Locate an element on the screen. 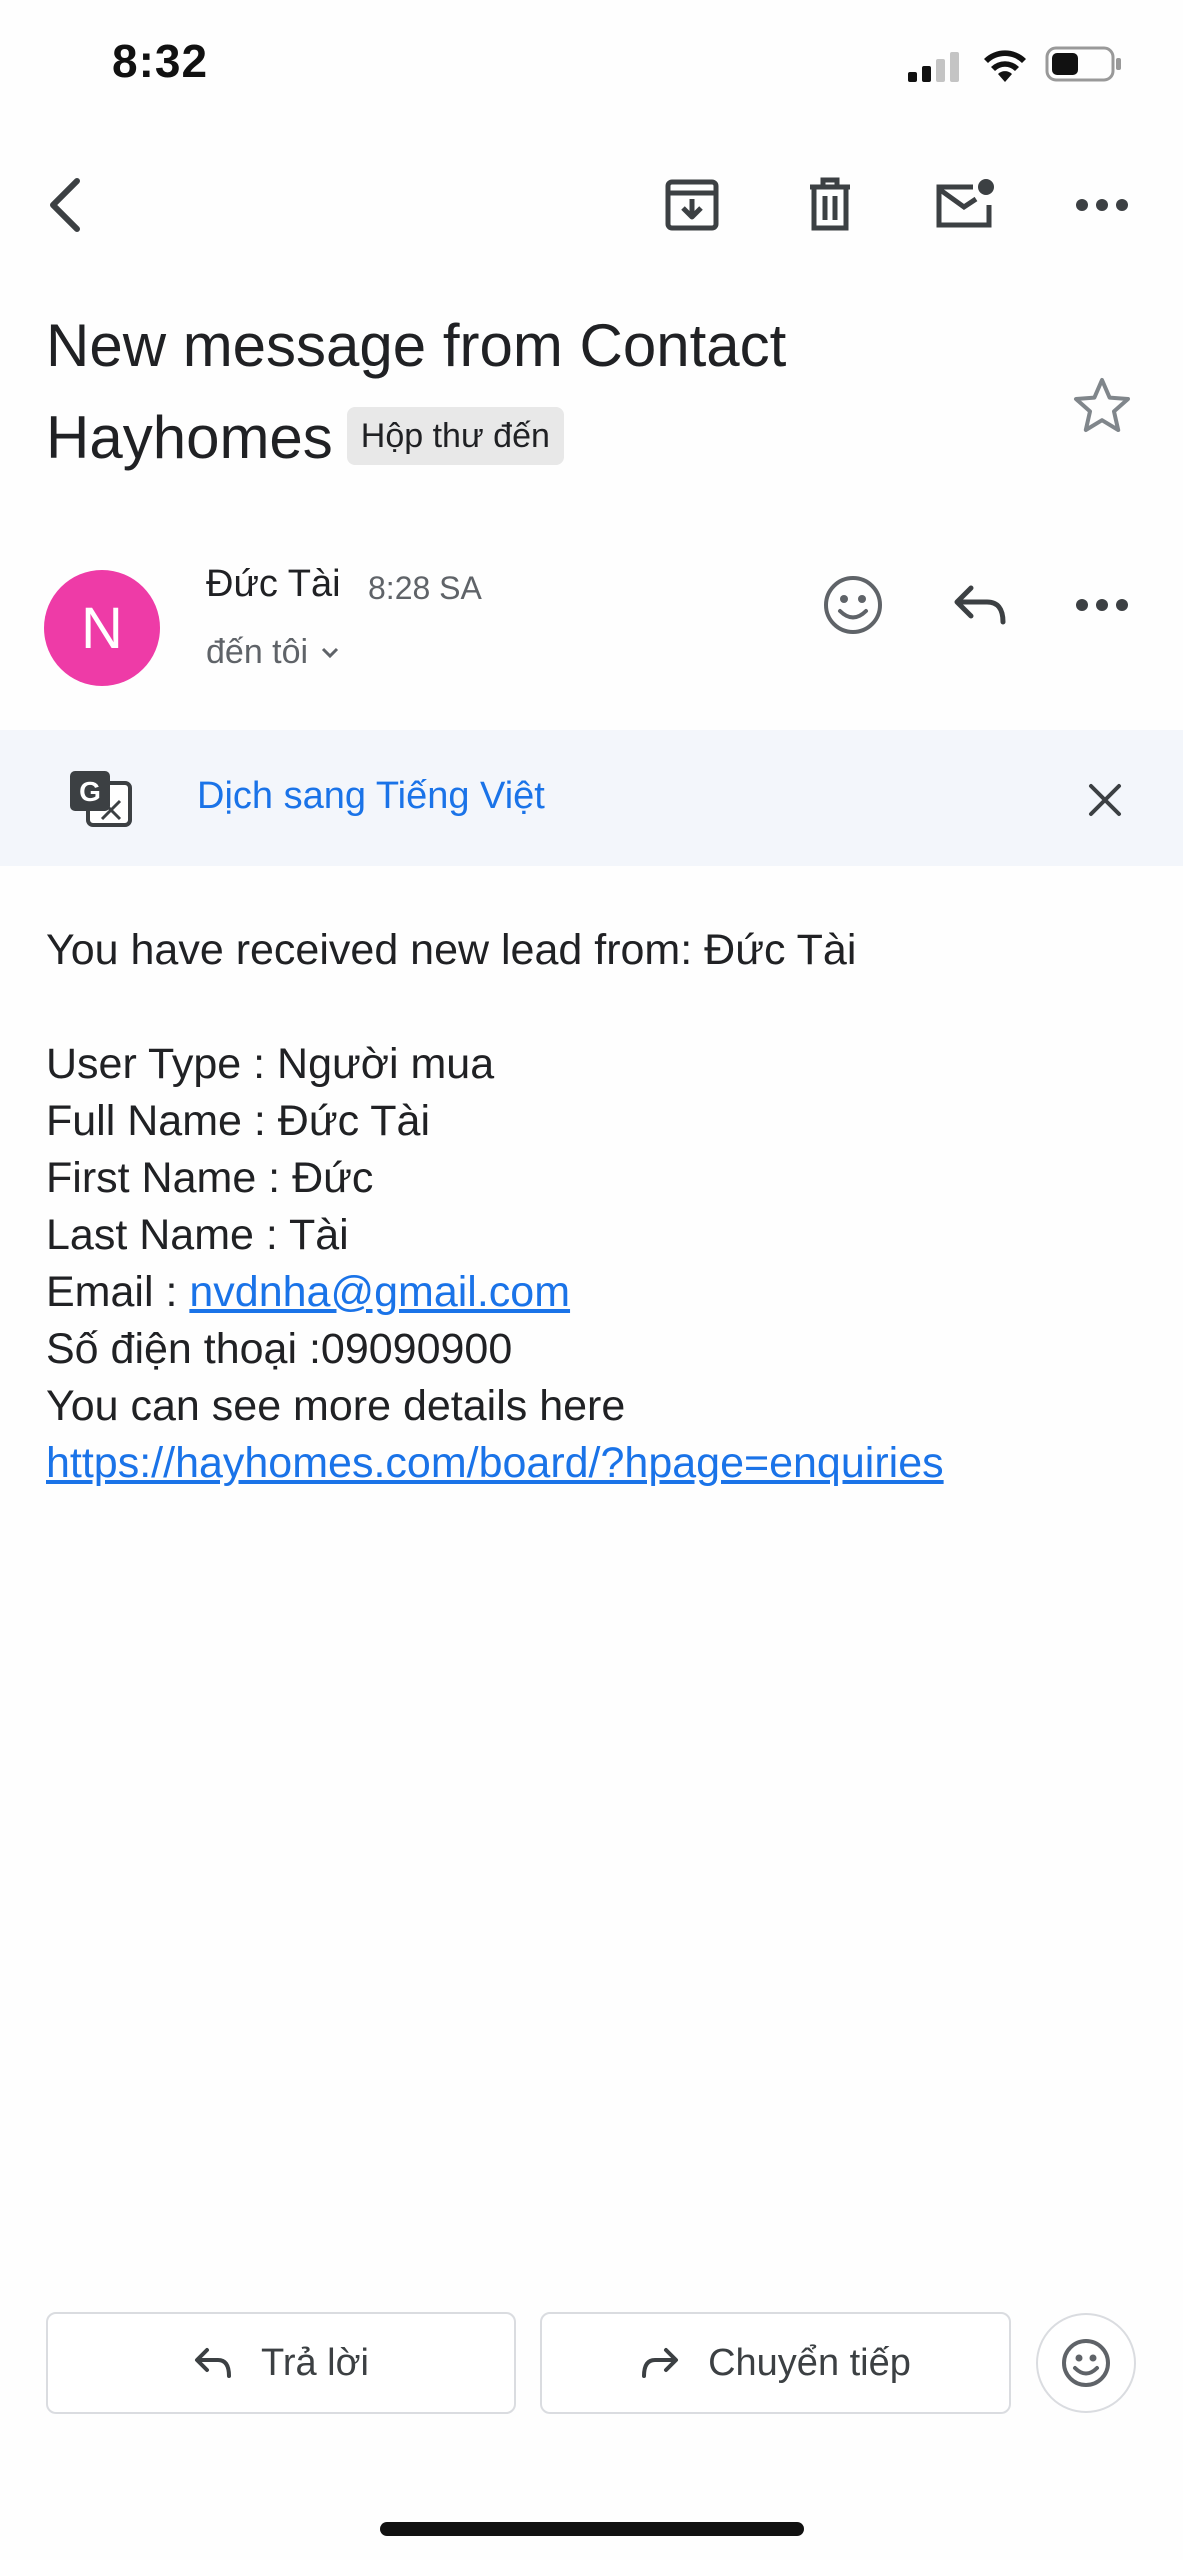 The width and height of the screenshot is (1183, 2560). back-arrow-icon is located at coordinates (65, 205).